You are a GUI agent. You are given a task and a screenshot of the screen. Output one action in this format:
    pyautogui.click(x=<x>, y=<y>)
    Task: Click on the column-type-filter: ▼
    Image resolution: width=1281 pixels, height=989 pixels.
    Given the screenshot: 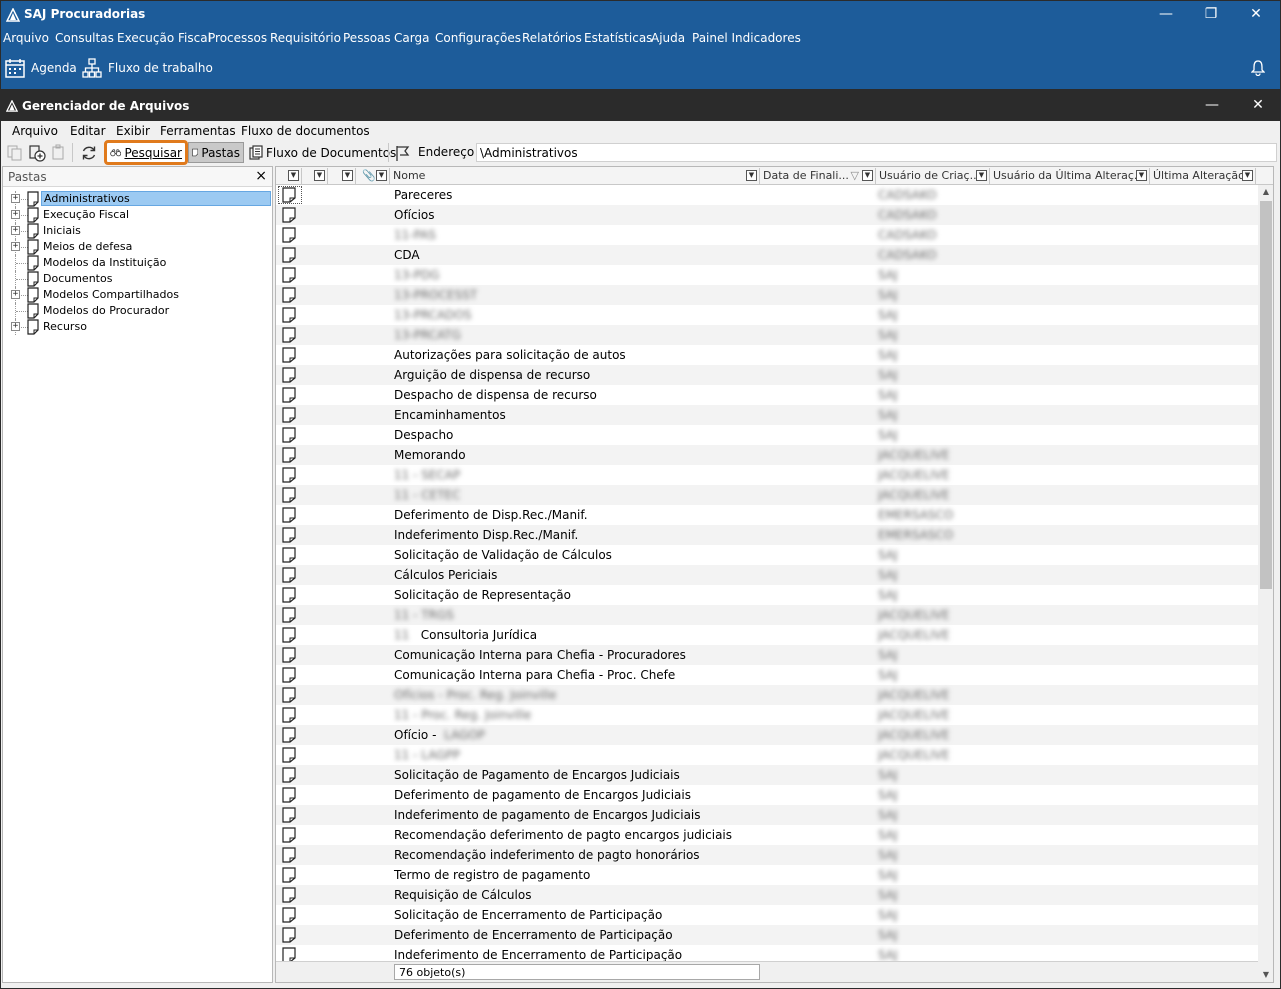 What is the action you would take?
    pyautogui.click(x=289, y=176)
    